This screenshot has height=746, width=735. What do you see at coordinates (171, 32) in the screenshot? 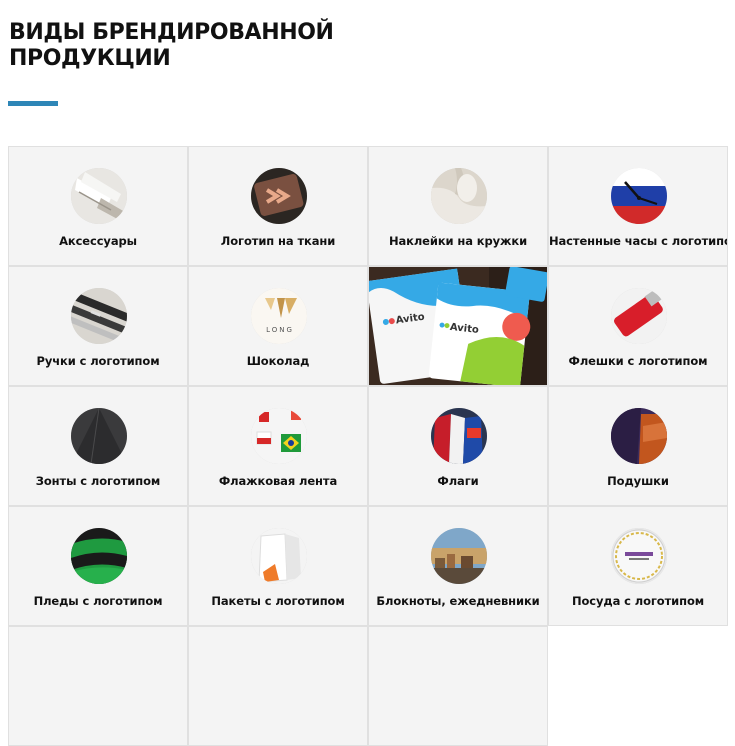
I see `page-title-line-1: ВИДЫ БРЕНДИРОВАННОЙ` at bounding box center [171, 32].